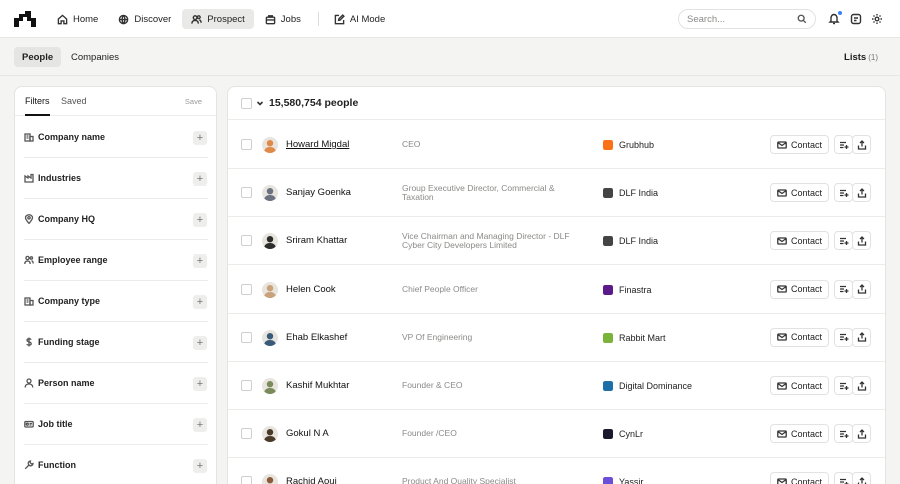 This screenshot has height=484, width=900. What do you see at coordinates (631, 434) in the screenshot?
I see `company-name-link: CynLr` at bounding box center [631, 434].